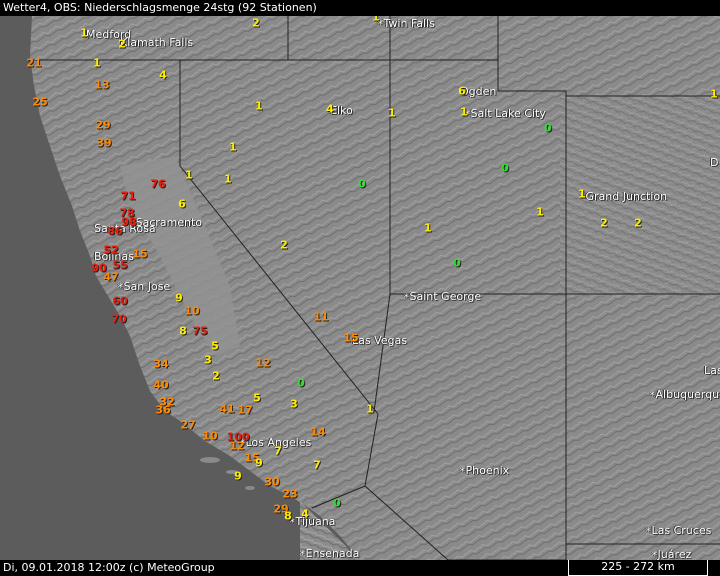 The width and height of the screenshot is (720, 576). Describe the element at coordinates (313, 521) in the screenshot. I see `city-tijuana: *Tijuana` at that location.